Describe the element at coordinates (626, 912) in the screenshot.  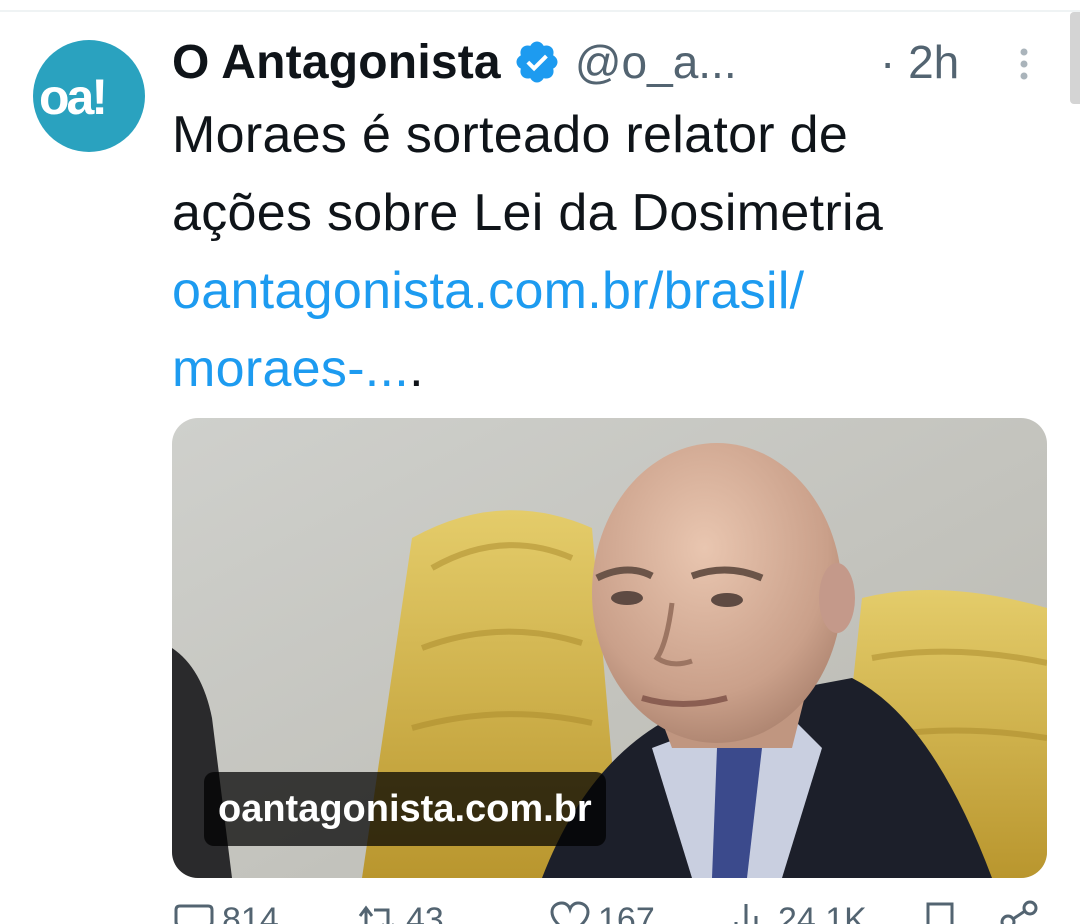
I see `like-count: 167` at that location.